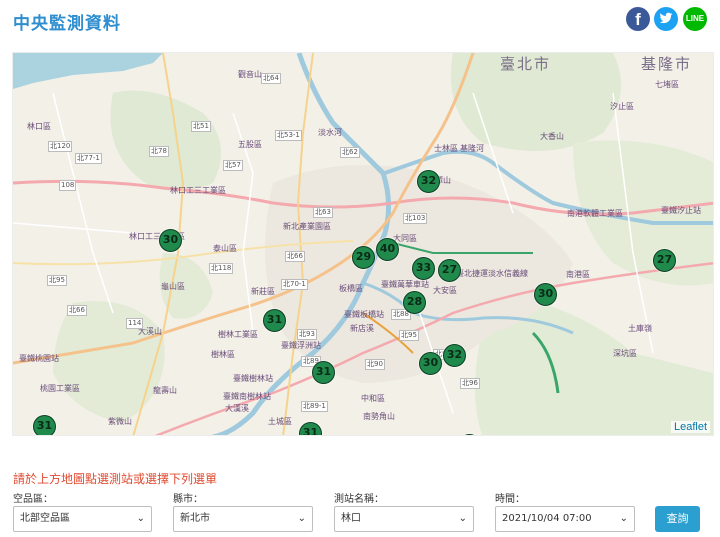  Describe the element at coordinates (115, 479) in the screenshot. I see `map-instruction-text: 請於上方地圖點選測站或選擇下列選單` at that location.